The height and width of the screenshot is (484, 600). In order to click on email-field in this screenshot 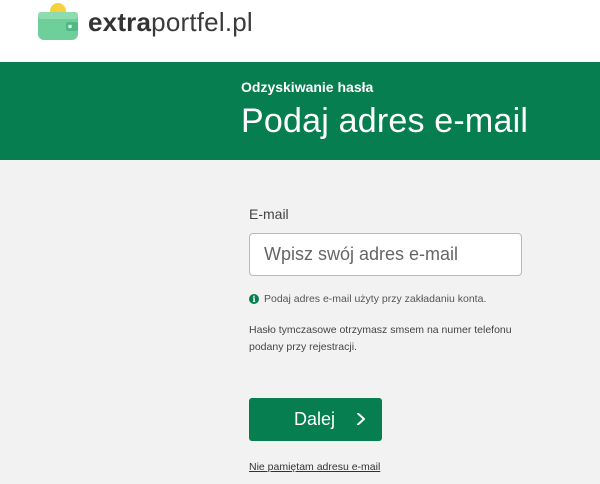, I will do `click(385, 254)`.